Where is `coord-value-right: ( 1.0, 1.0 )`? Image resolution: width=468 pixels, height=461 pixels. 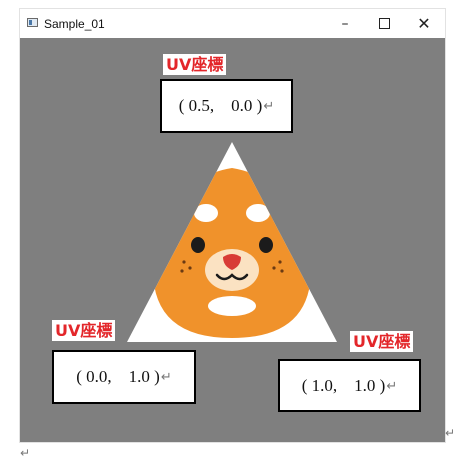 coord-value-right: ( 1.0, 1.0 ) is located at coordinates (343, 385).